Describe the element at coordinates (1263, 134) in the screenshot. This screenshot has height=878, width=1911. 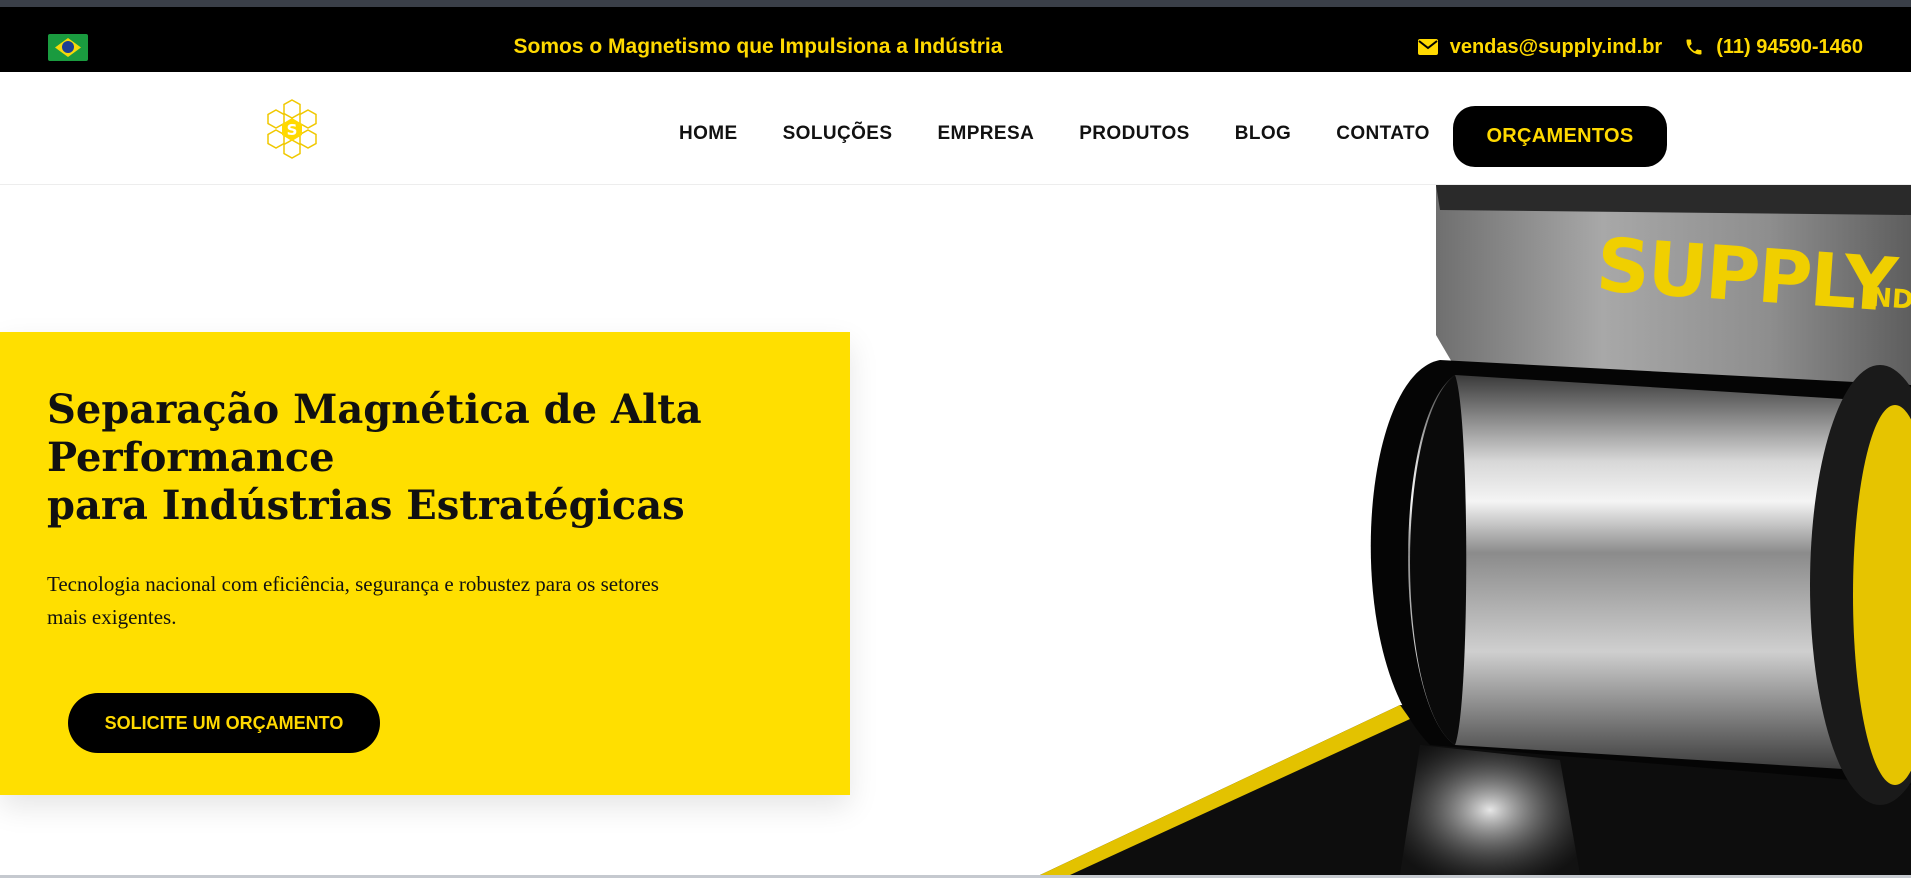
I see `nav-blog: BLOG` at that location.